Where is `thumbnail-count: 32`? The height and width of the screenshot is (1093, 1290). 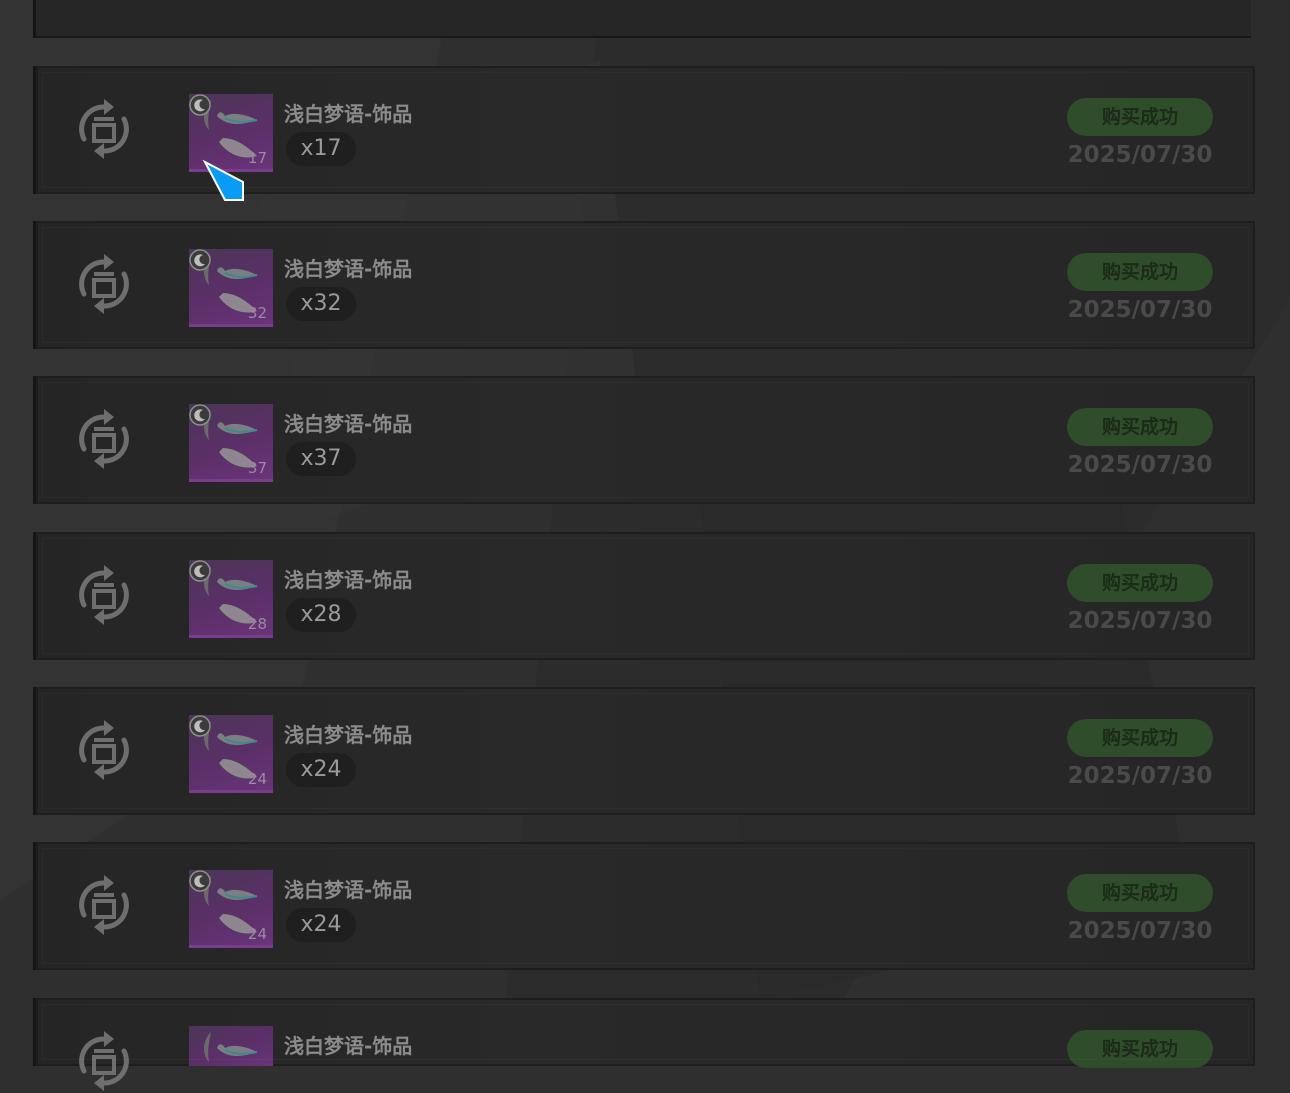 thumbnail-count: 32 is located at coordinates (257, 313).